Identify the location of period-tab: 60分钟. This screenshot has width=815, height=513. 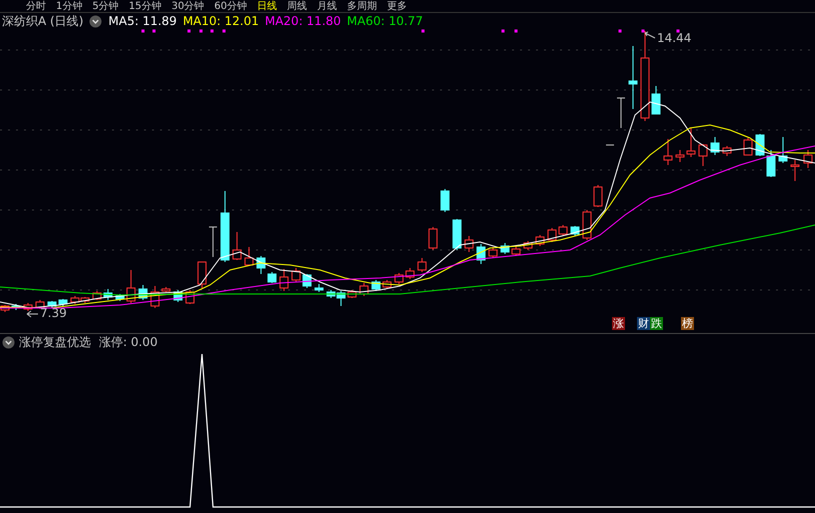
(230, 6).